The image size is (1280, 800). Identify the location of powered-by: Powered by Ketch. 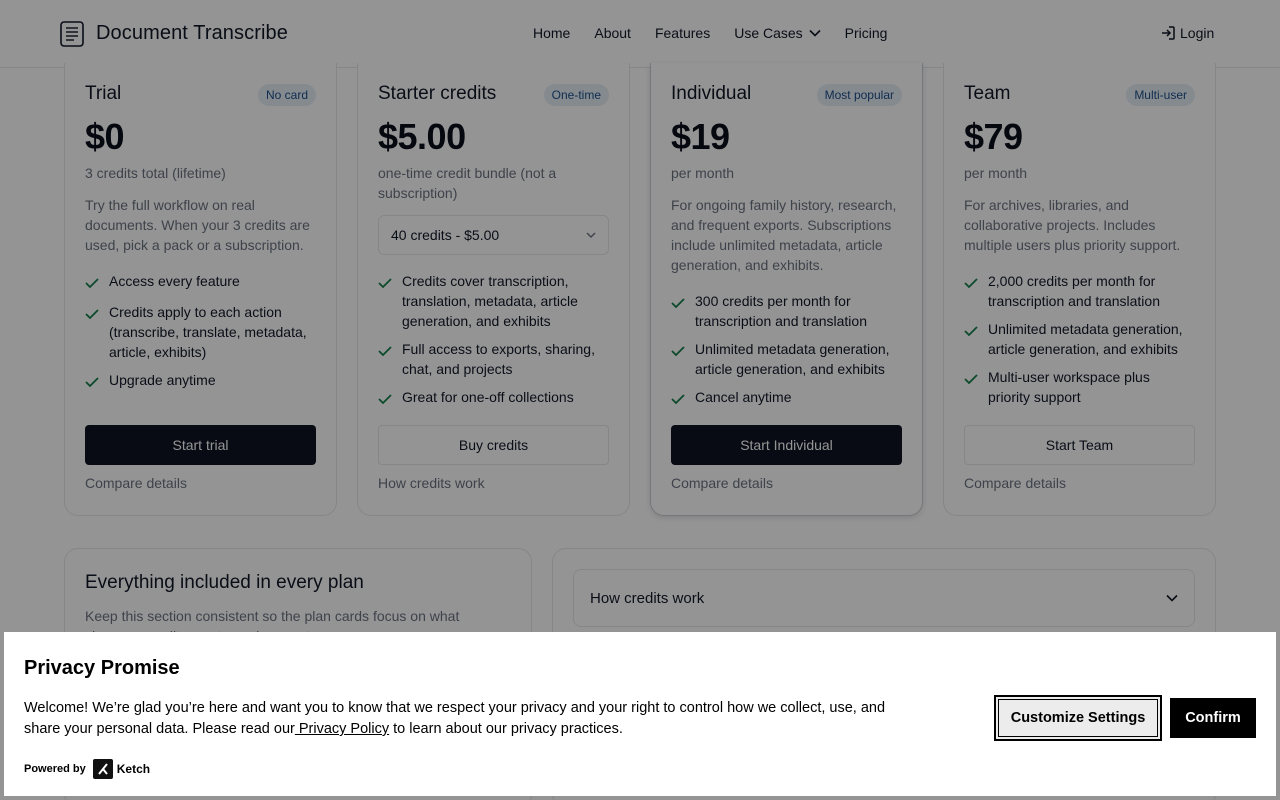
(87, 769).